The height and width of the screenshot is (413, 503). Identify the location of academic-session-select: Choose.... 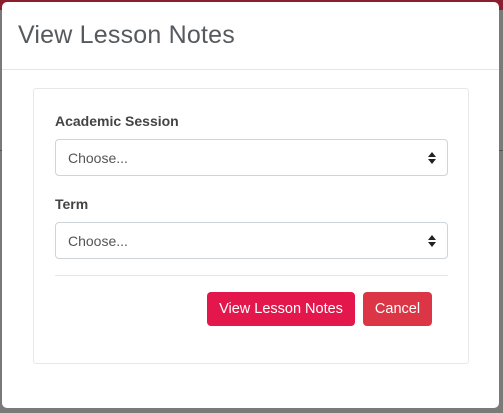
(251, 157).